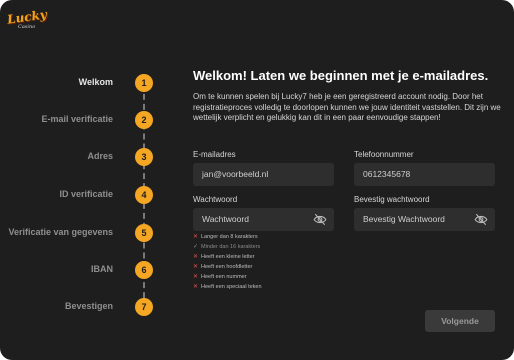  Describe the element at coordinates (144, 83) in the screenshot. I see `step-number-badge: 1` at that location.